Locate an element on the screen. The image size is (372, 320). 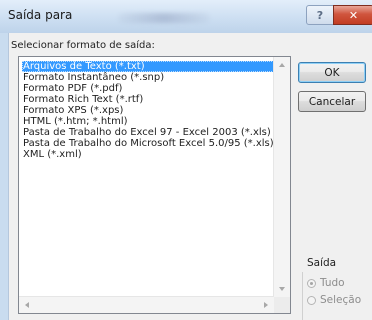
cancel-button-label: Cancelar is located at coordinates (332, 101).